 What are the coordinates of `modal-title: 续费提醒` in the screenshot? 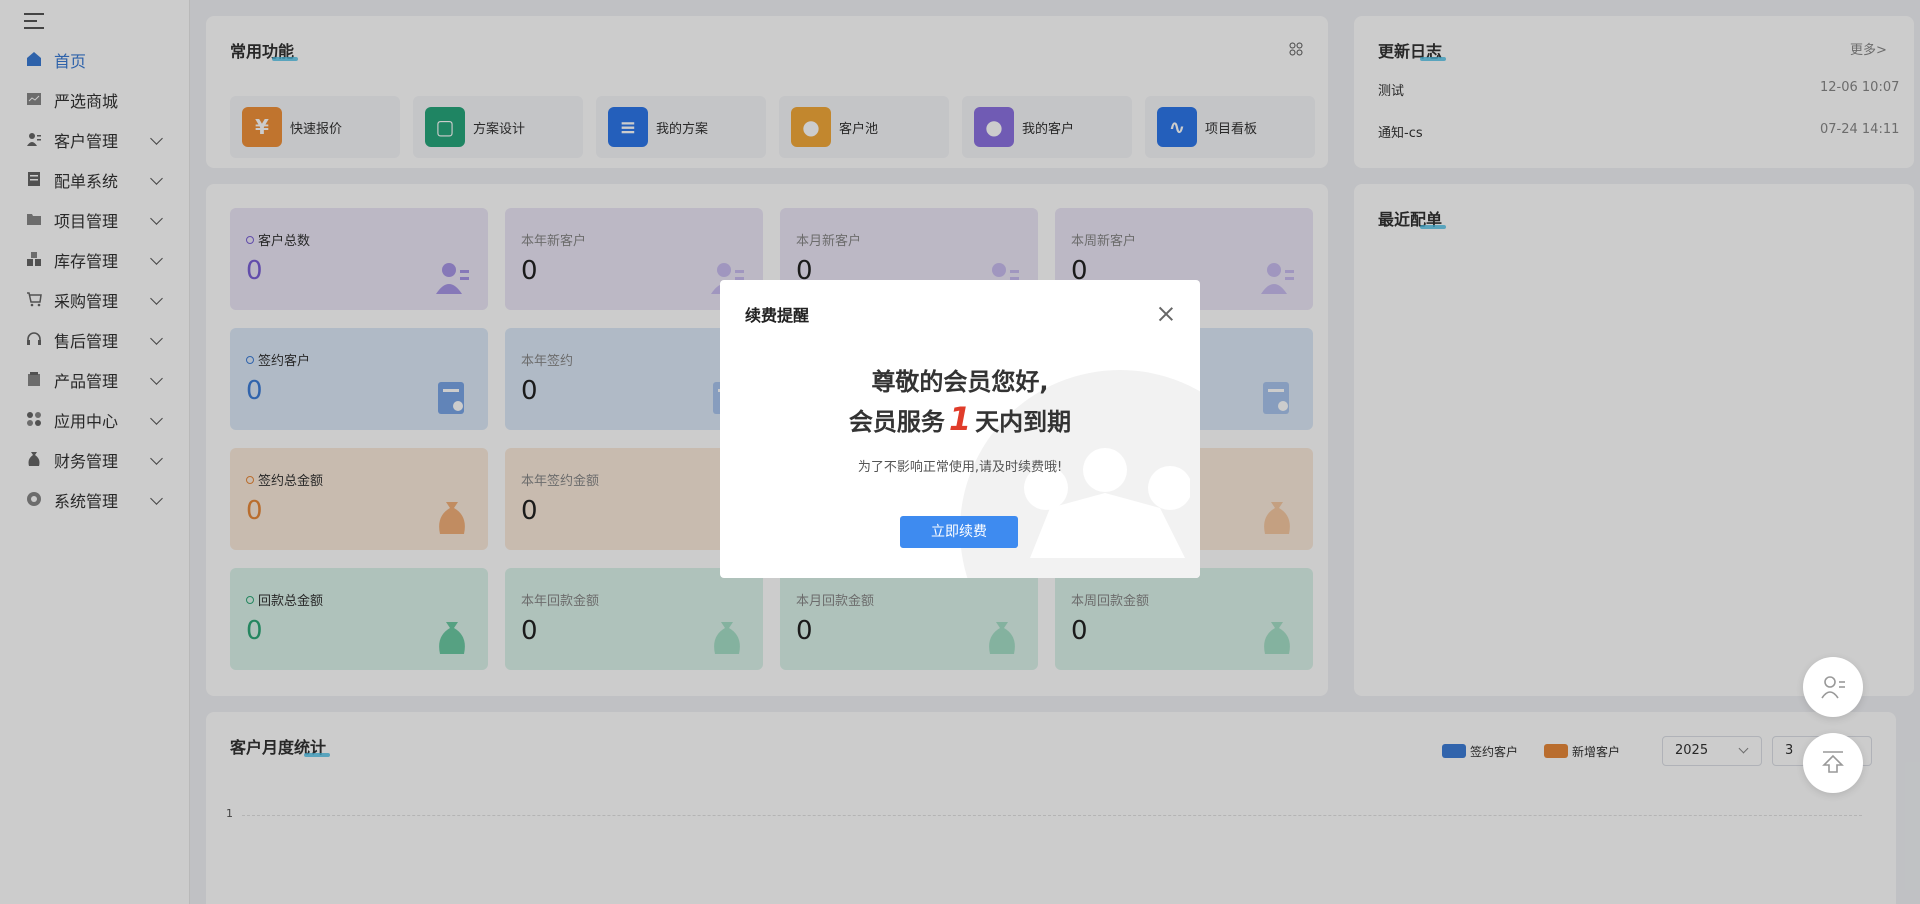 It's located at (777, 315).